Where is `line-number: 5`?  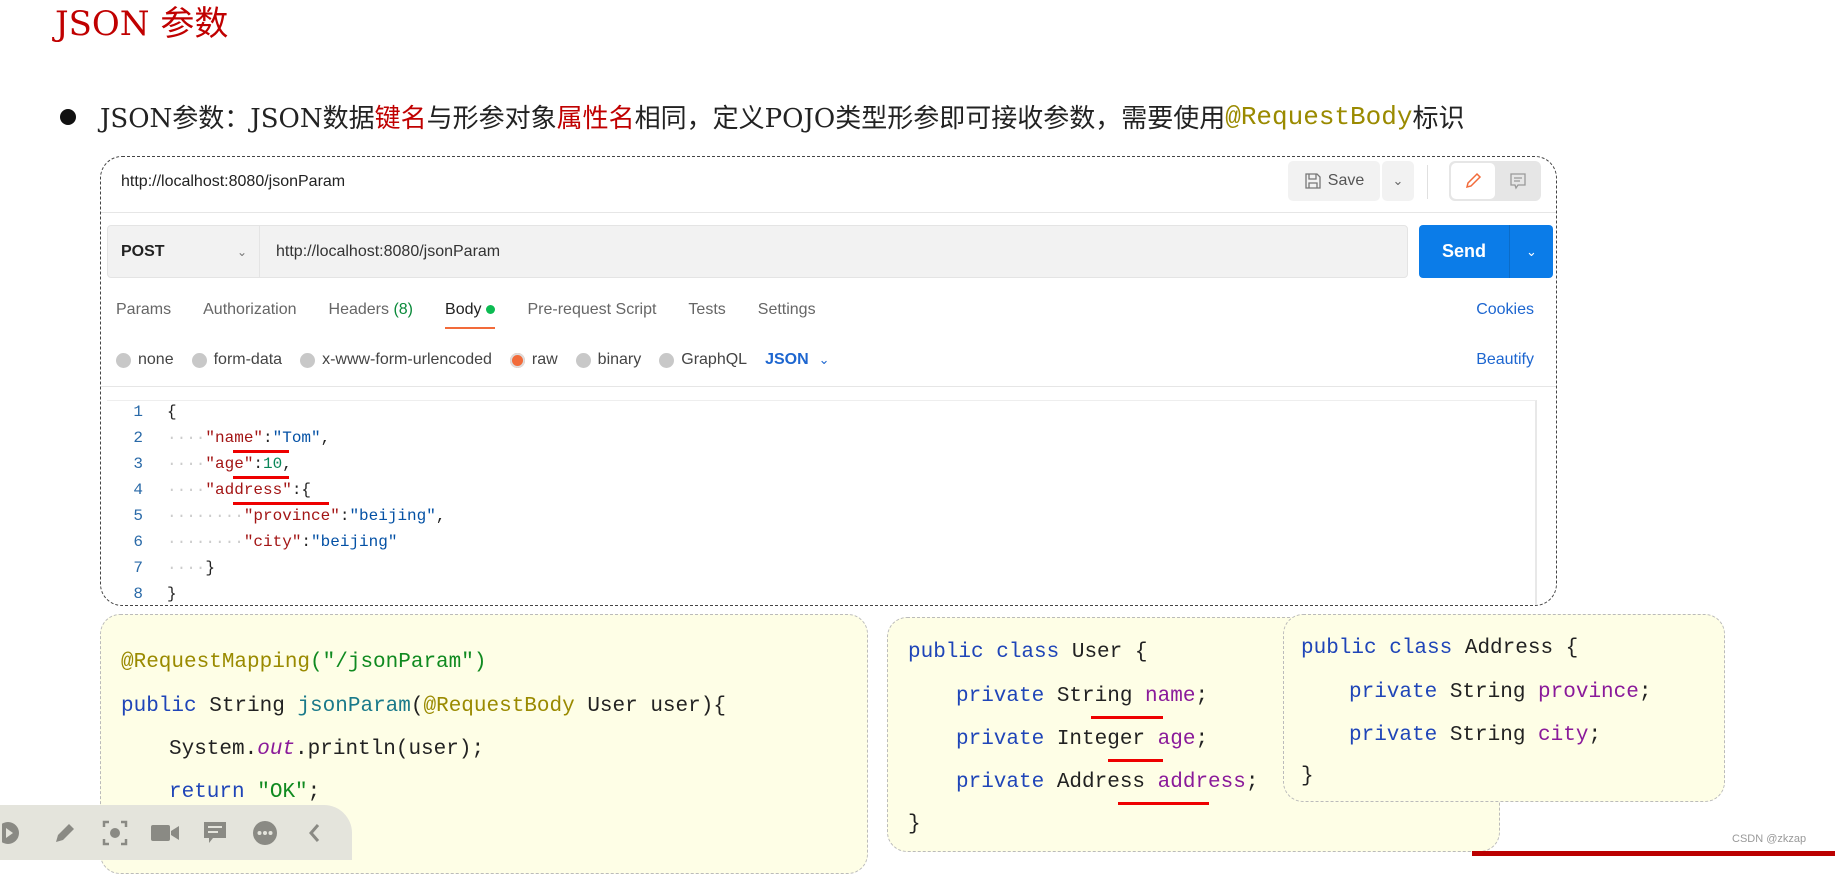 line-number: 5 is located at coordinates (138, 516).